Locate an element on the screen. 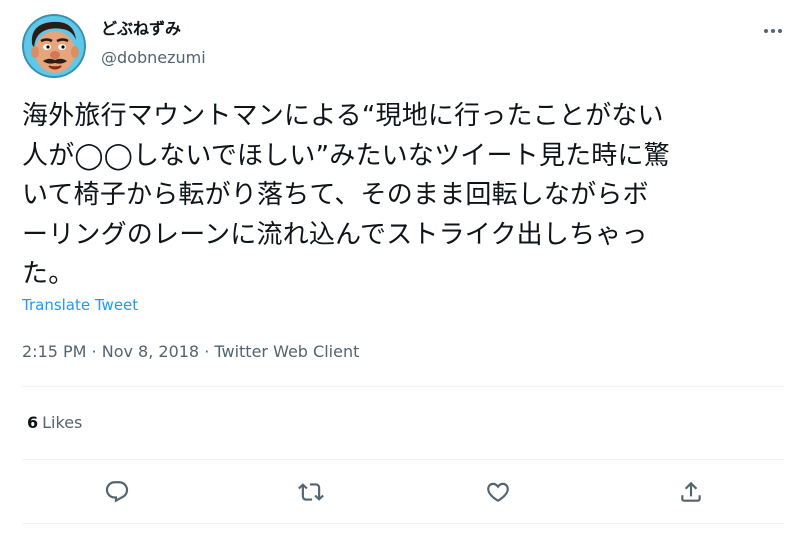  more-horizontal-icon is located at coordinates (773, 31).